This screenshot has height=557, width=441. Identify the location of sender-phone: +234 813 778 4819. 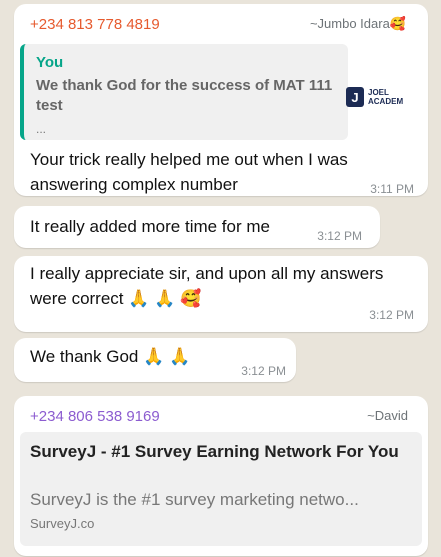
(95, 24).